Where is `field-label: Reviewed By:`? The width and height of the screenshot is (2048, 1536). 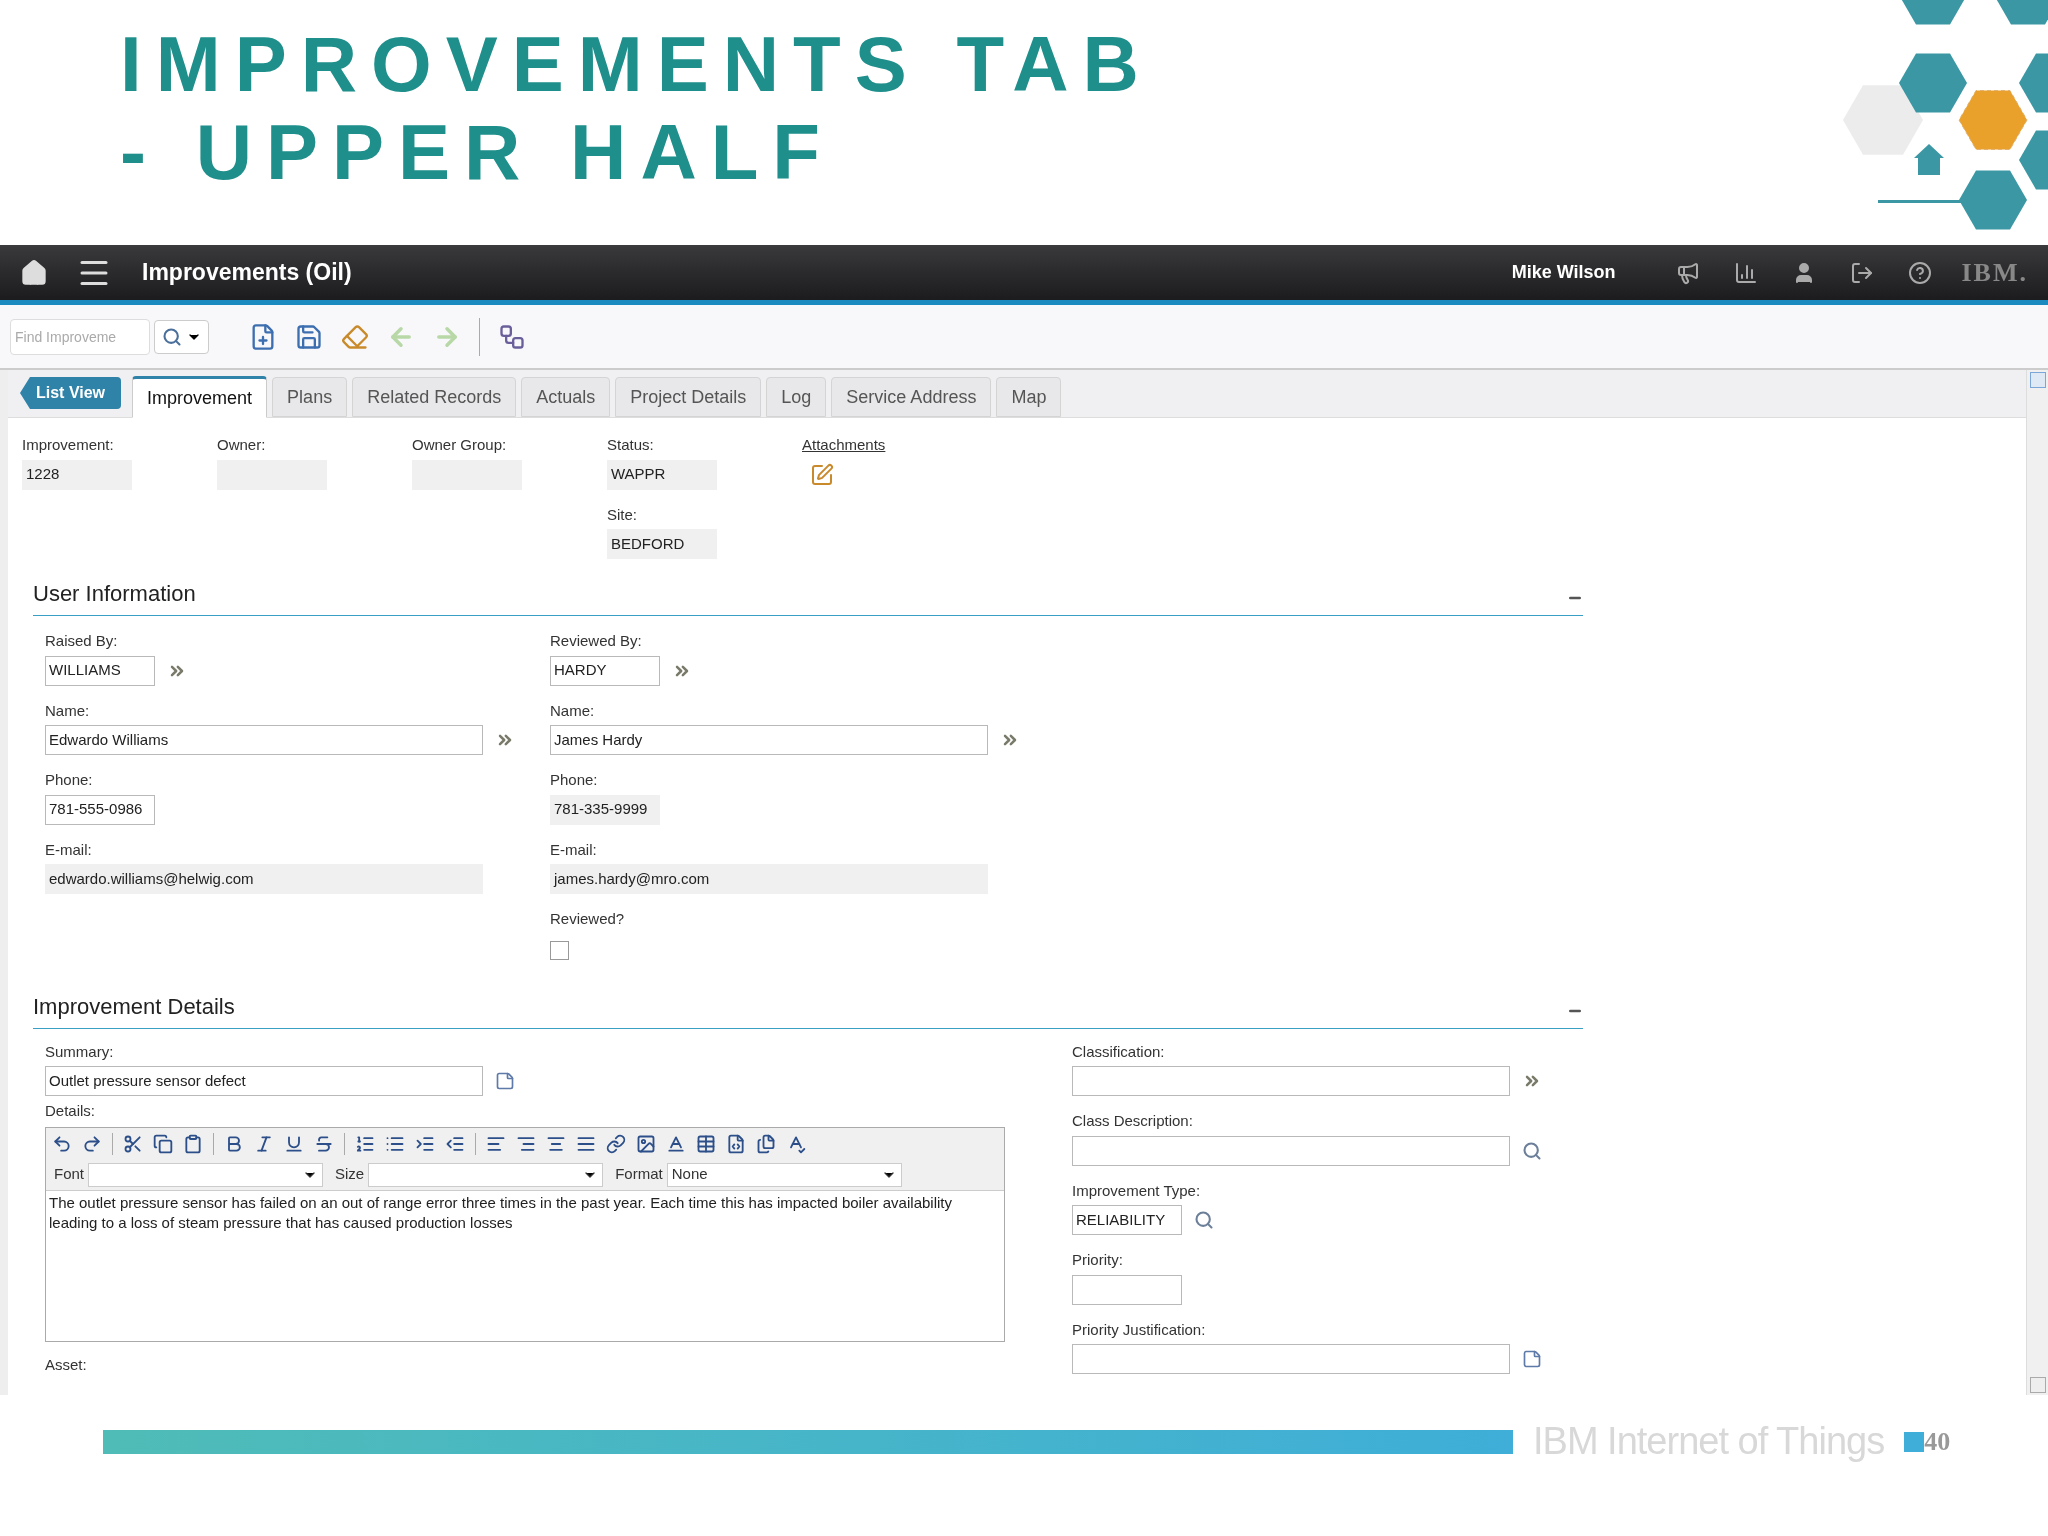
field-label: Reviewed By: is located at coordinates (596, 641).